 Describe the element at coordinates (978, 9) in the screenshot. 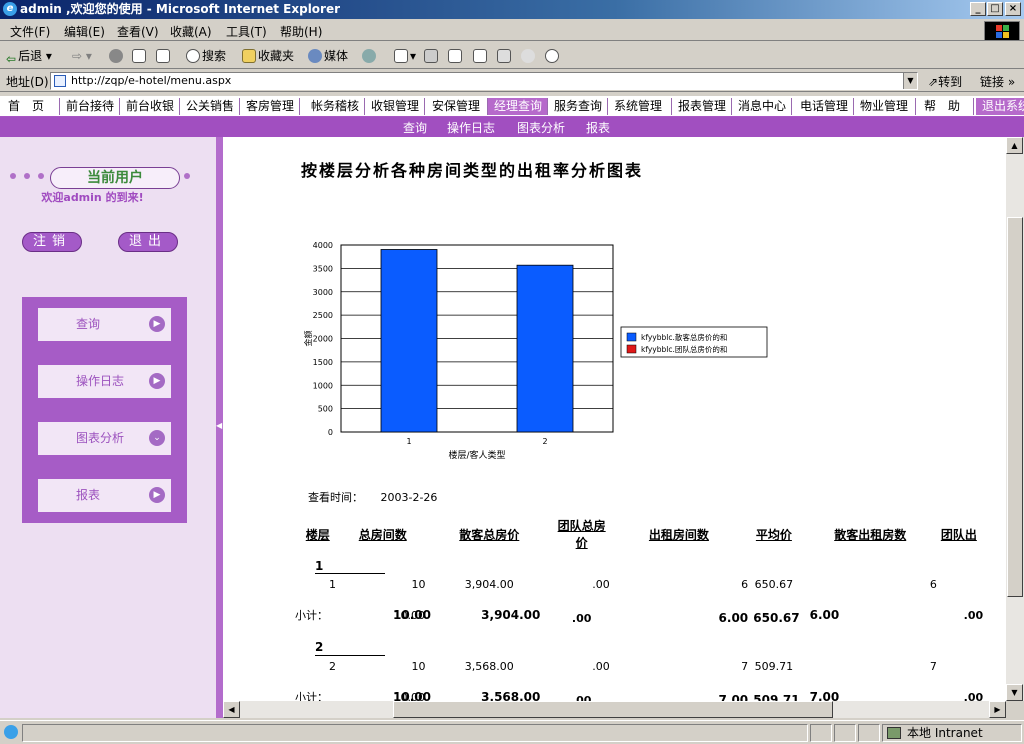

I see `minimize-button: _` at that location.